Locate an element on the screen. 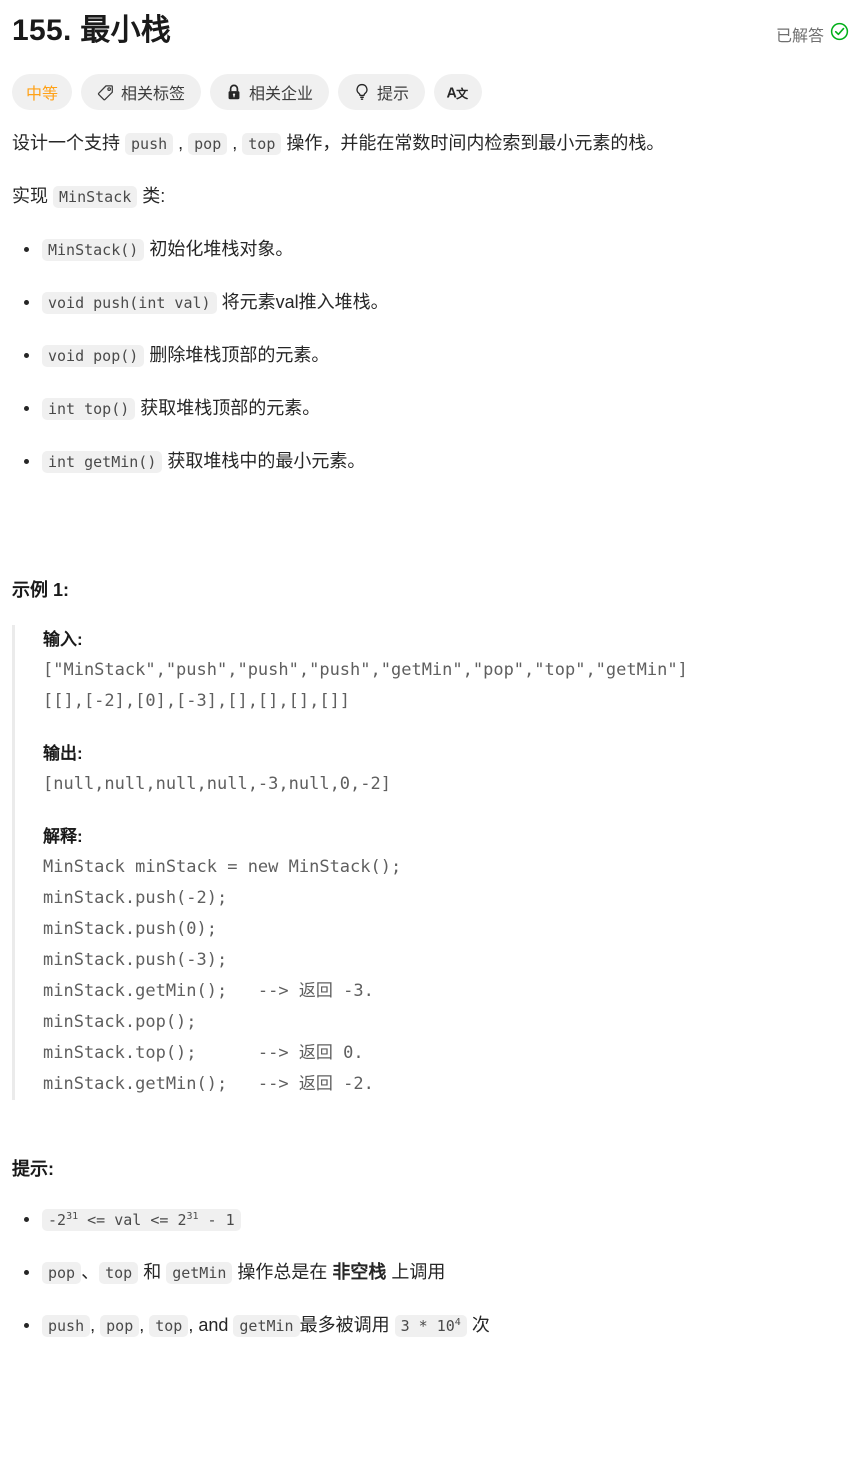 The width and height of the screenshot is (861, 1482). range-middle: <= val <= 2 is located at coordinates (132, 1220).